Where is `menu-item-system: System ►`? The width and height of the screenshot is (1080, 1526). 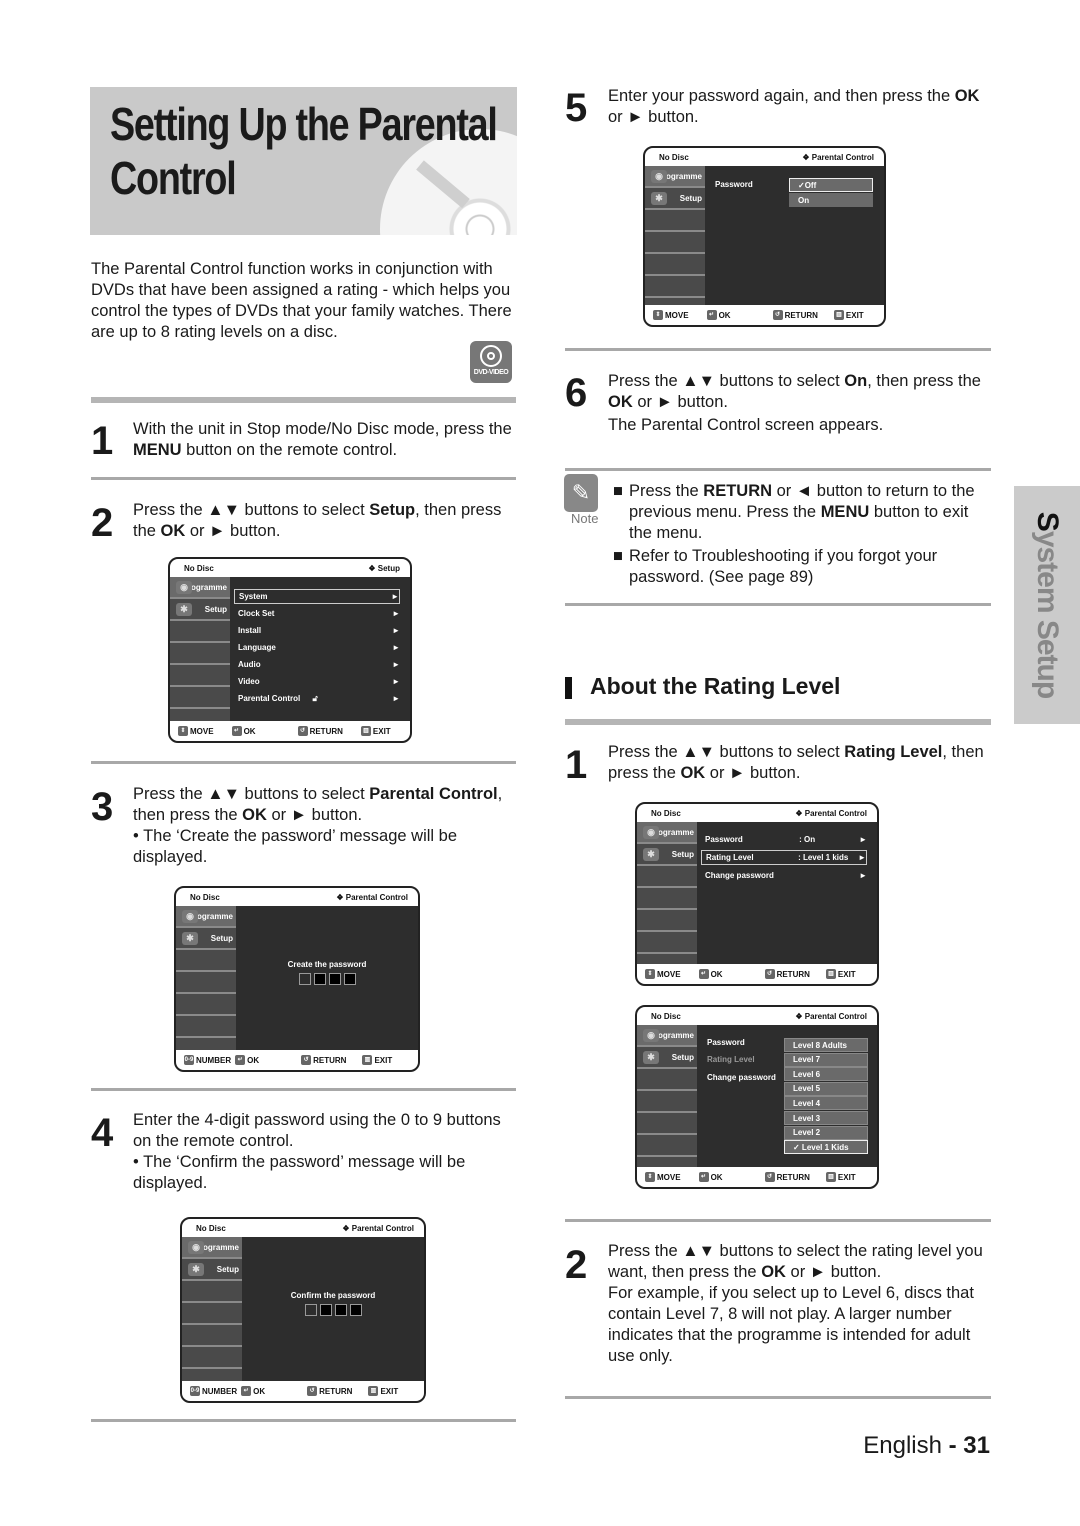
menu-item-system: System ► is located at coordinates (317, 596).